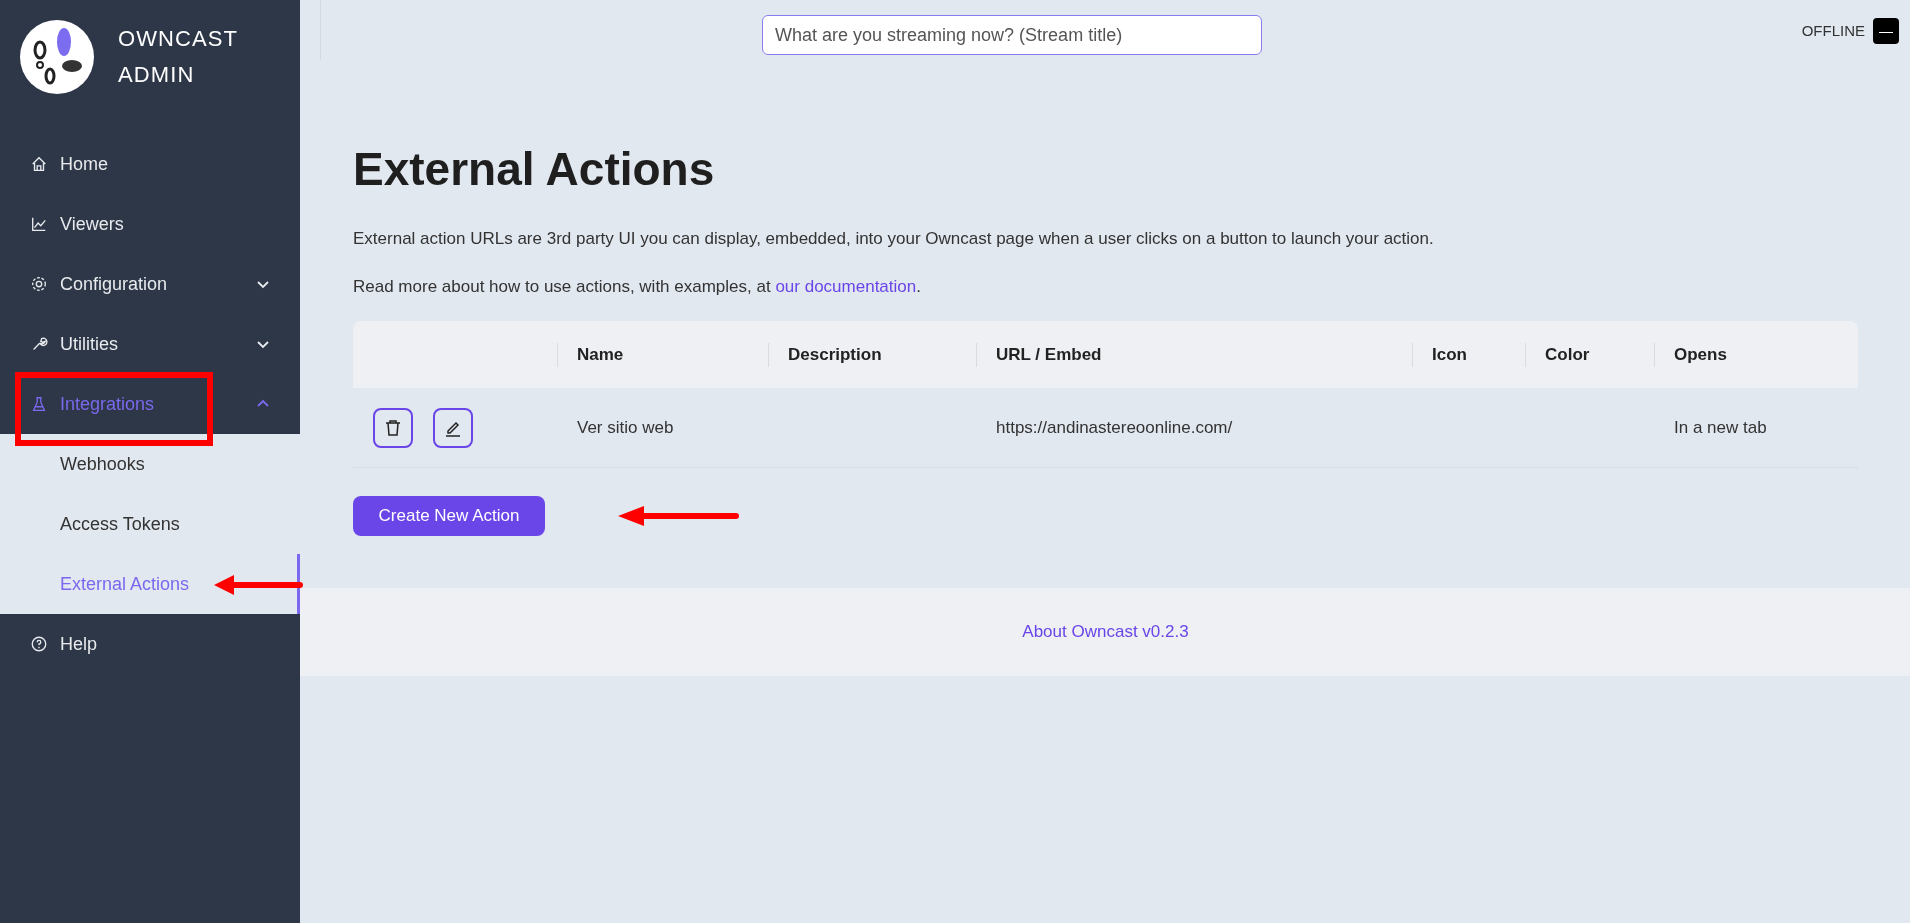  I want to click on table-cell-text: In a new tab, so click(1720, 427).